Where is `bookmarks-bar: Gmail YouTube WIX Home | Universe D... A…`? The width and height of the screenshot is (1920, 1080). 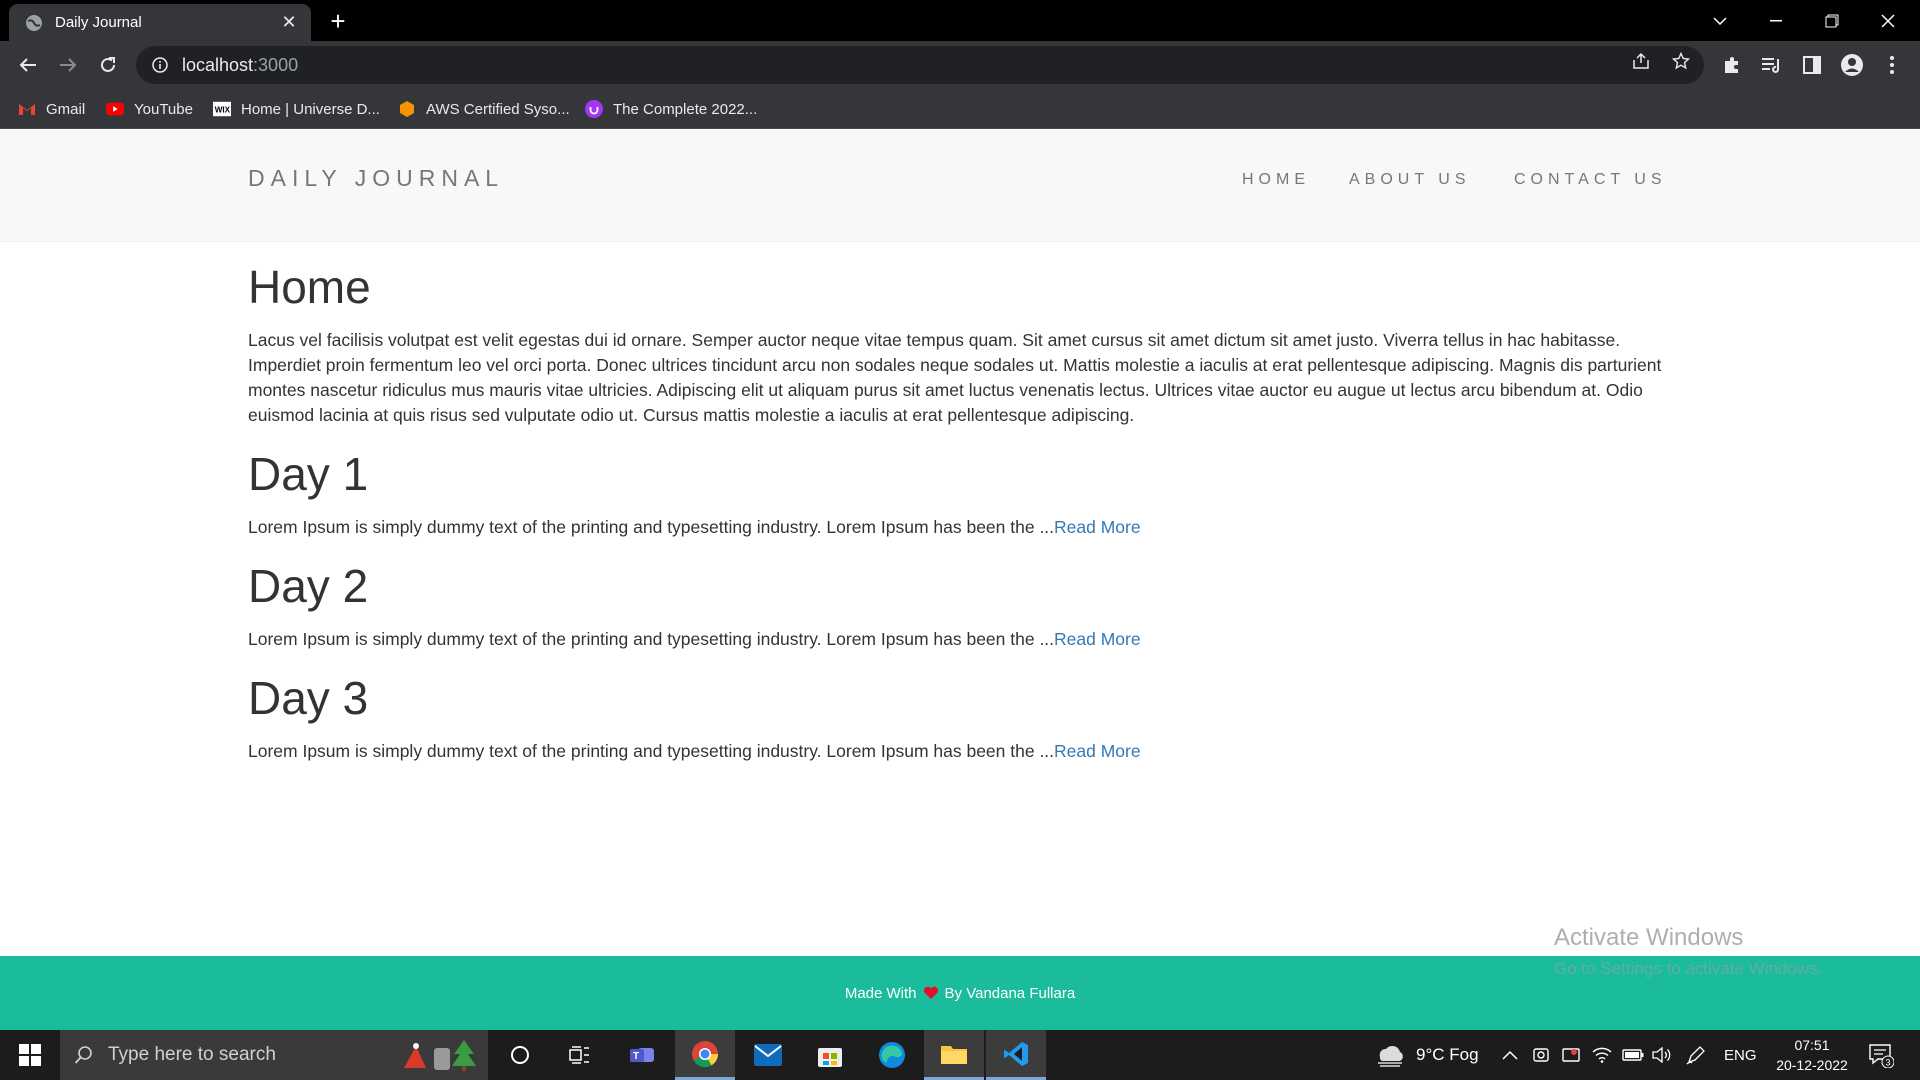 bookmarks-bar: Gmail YouTube WIX Home | Universe D... A… is located at coordinates (960, 109).